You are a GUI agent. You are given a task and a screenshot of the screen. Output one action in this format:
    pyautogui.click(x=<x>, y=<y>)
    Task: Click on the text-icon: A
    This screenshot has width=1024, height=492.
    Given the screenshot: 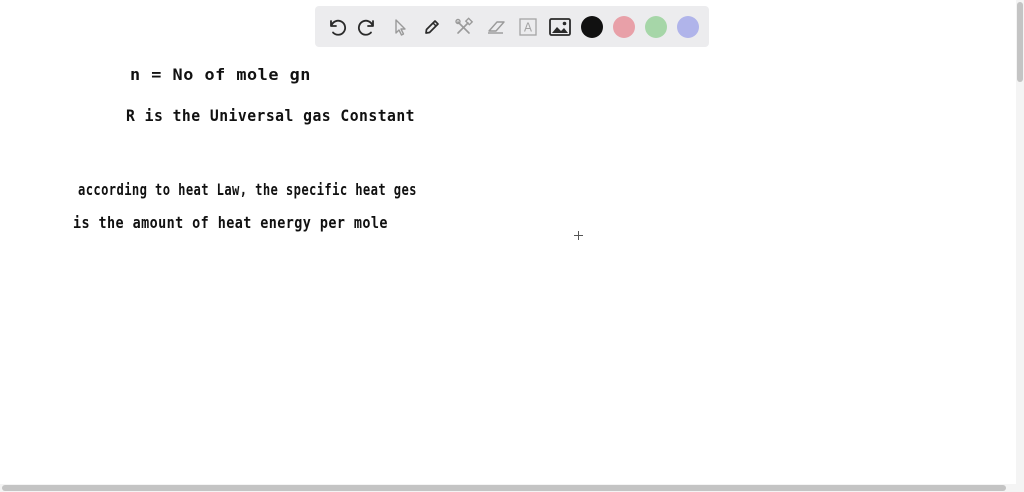 What is the action you would take?
    pyautogui.click(x=528, y=27)
    